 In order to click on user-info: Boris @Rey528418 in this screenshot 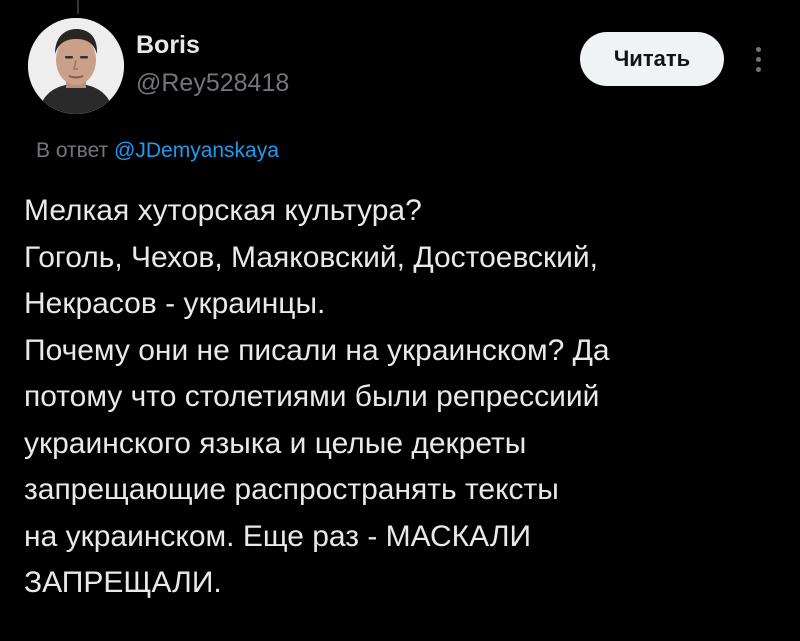, I will do `click(212, 64)`.